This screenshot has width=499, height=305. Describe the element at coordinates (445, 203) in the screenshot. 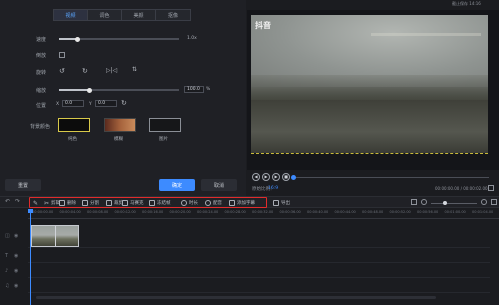

I see `zoom-slider-handle` at that location.